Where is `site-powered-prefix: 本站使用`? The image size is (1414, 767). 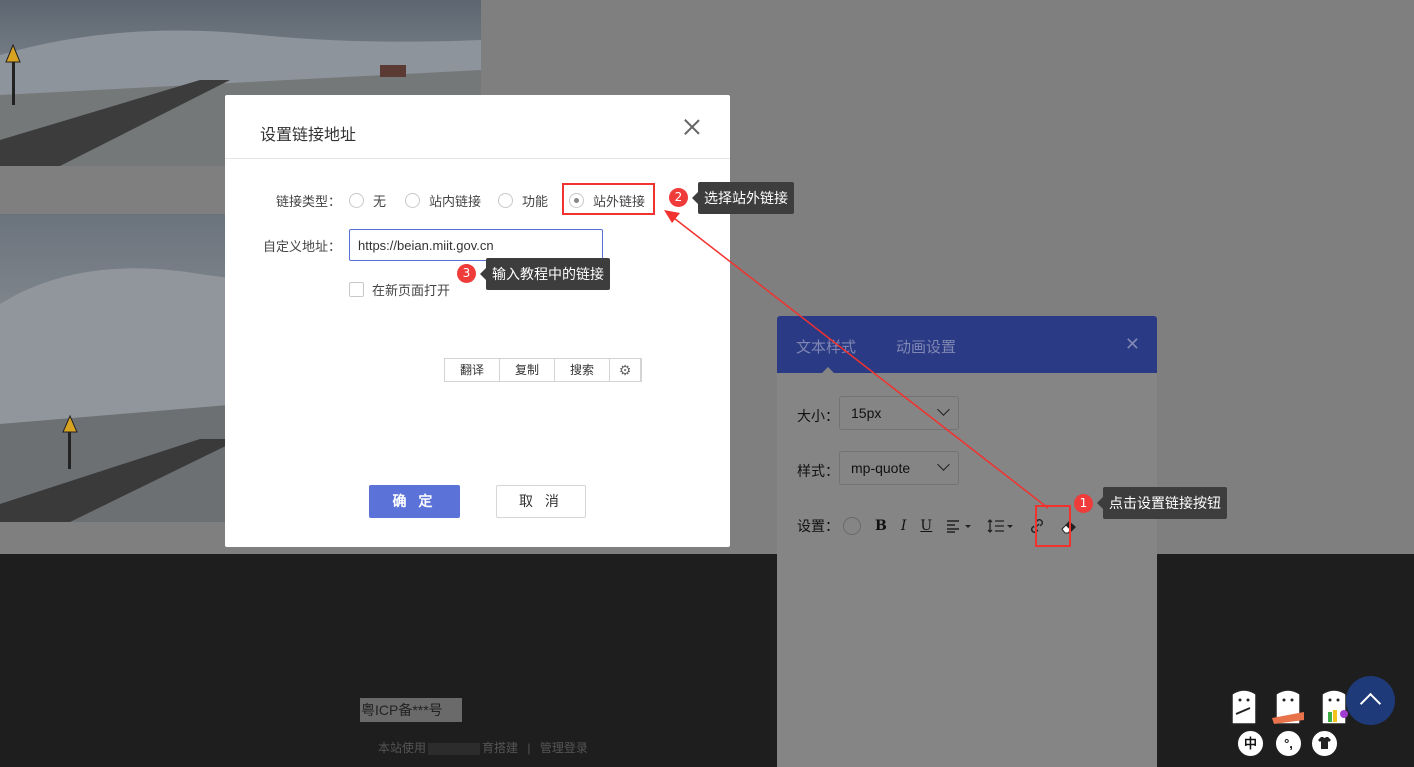 site-powered-prefix: 本站使用 is located at coordinates (402, 748).